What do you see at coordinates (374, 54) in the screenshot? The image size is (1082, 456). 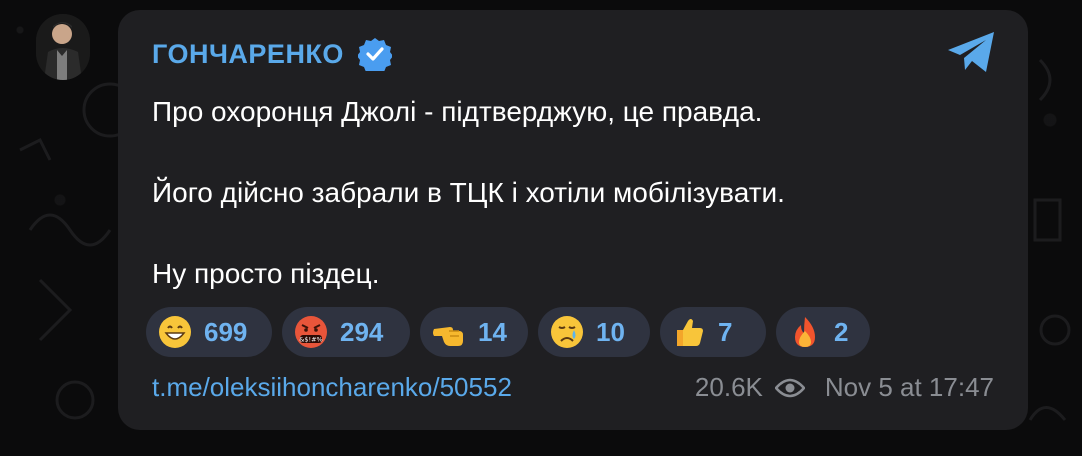 I see `verified-badge-icon` at bounding box center [374, 54].